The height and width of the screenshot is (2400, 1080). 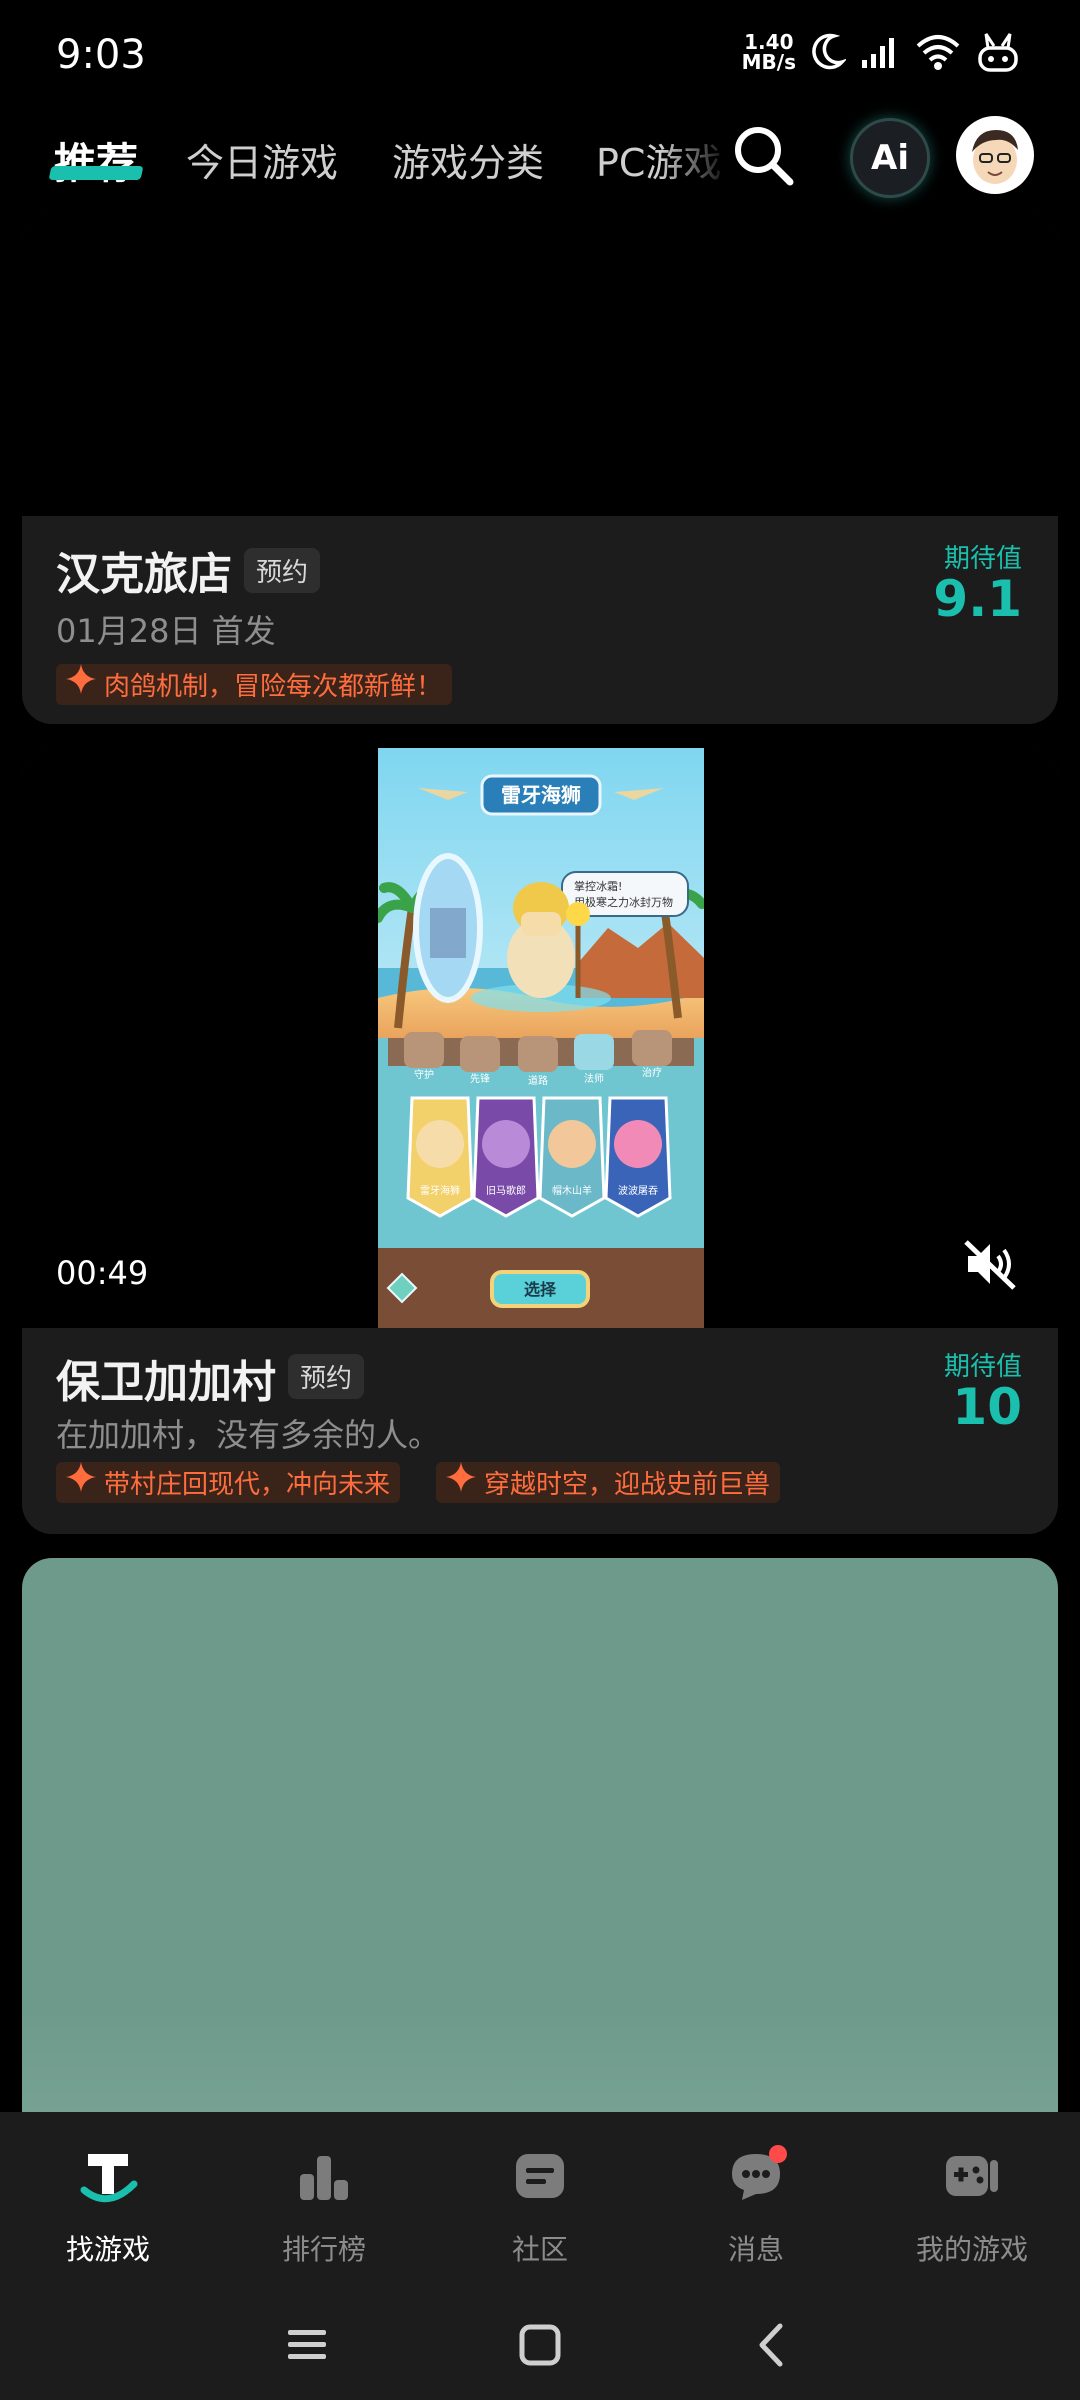 What do you see at coordinates (977, 599) in the screenshot?
I see `expectation-value: 9.1` at bounding box center [977, 599].